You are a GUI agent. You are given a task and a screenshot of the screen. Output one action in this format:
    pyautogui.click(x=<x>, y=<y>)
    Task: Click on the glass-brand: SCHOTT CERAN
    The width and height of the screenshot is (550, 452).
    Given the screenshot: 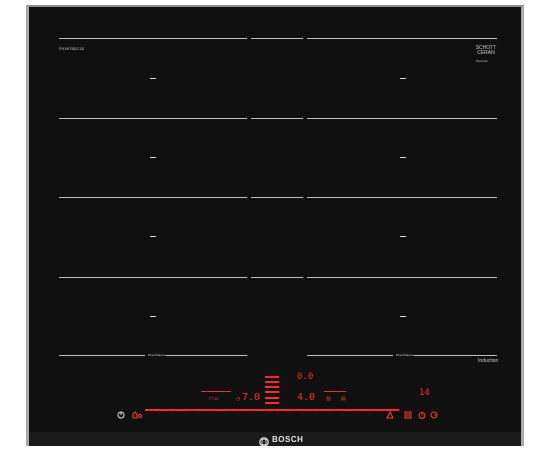 What is the action you would take?
    pyautogui.click(x=486, y=50)
    